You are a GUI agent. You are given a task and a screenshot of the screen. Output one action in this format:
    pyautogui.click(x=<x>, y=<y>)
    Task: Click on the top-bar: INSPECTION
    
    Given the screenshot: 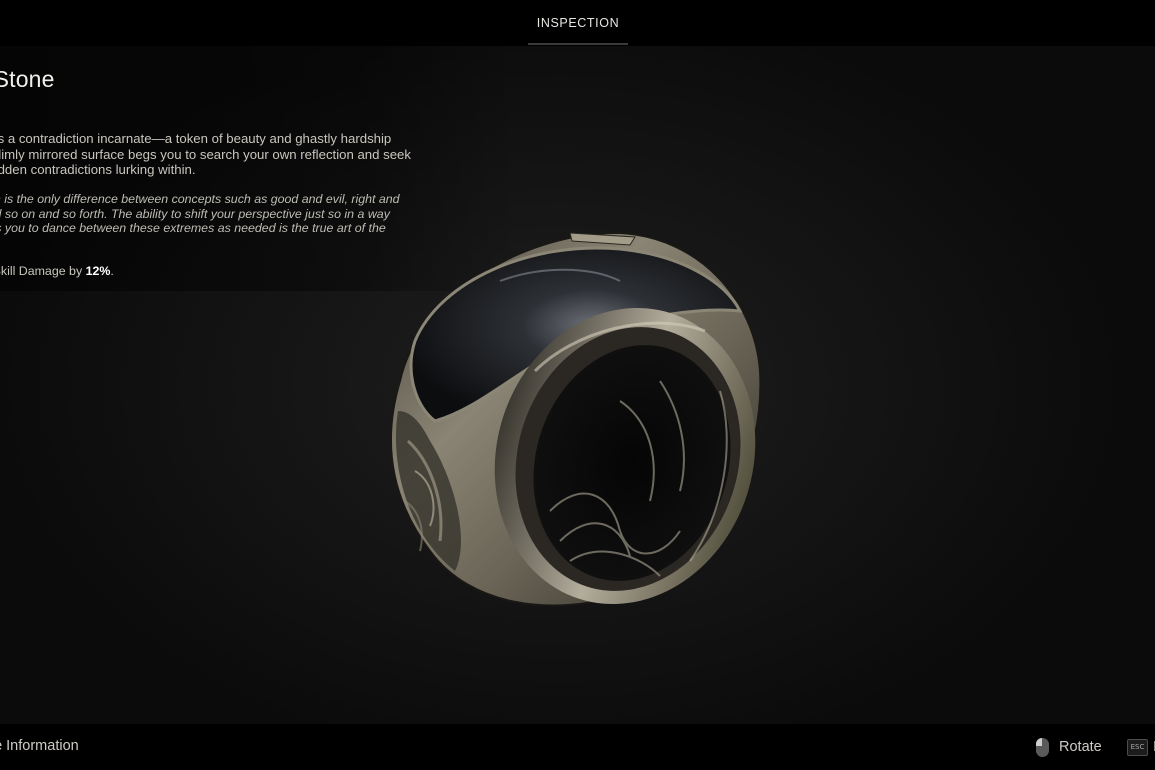 What is the action you would take?
    pyautogui.click(x=577, y=23)
    